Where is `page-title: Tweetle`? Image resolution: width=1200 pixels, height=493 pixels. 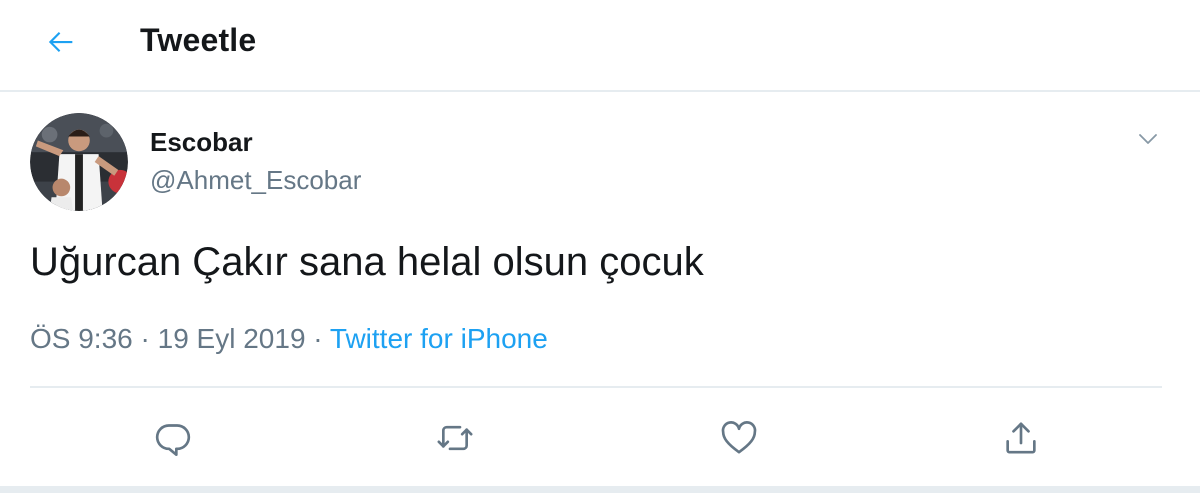
page-title: Tweetle is located at coordinates (198, 40).